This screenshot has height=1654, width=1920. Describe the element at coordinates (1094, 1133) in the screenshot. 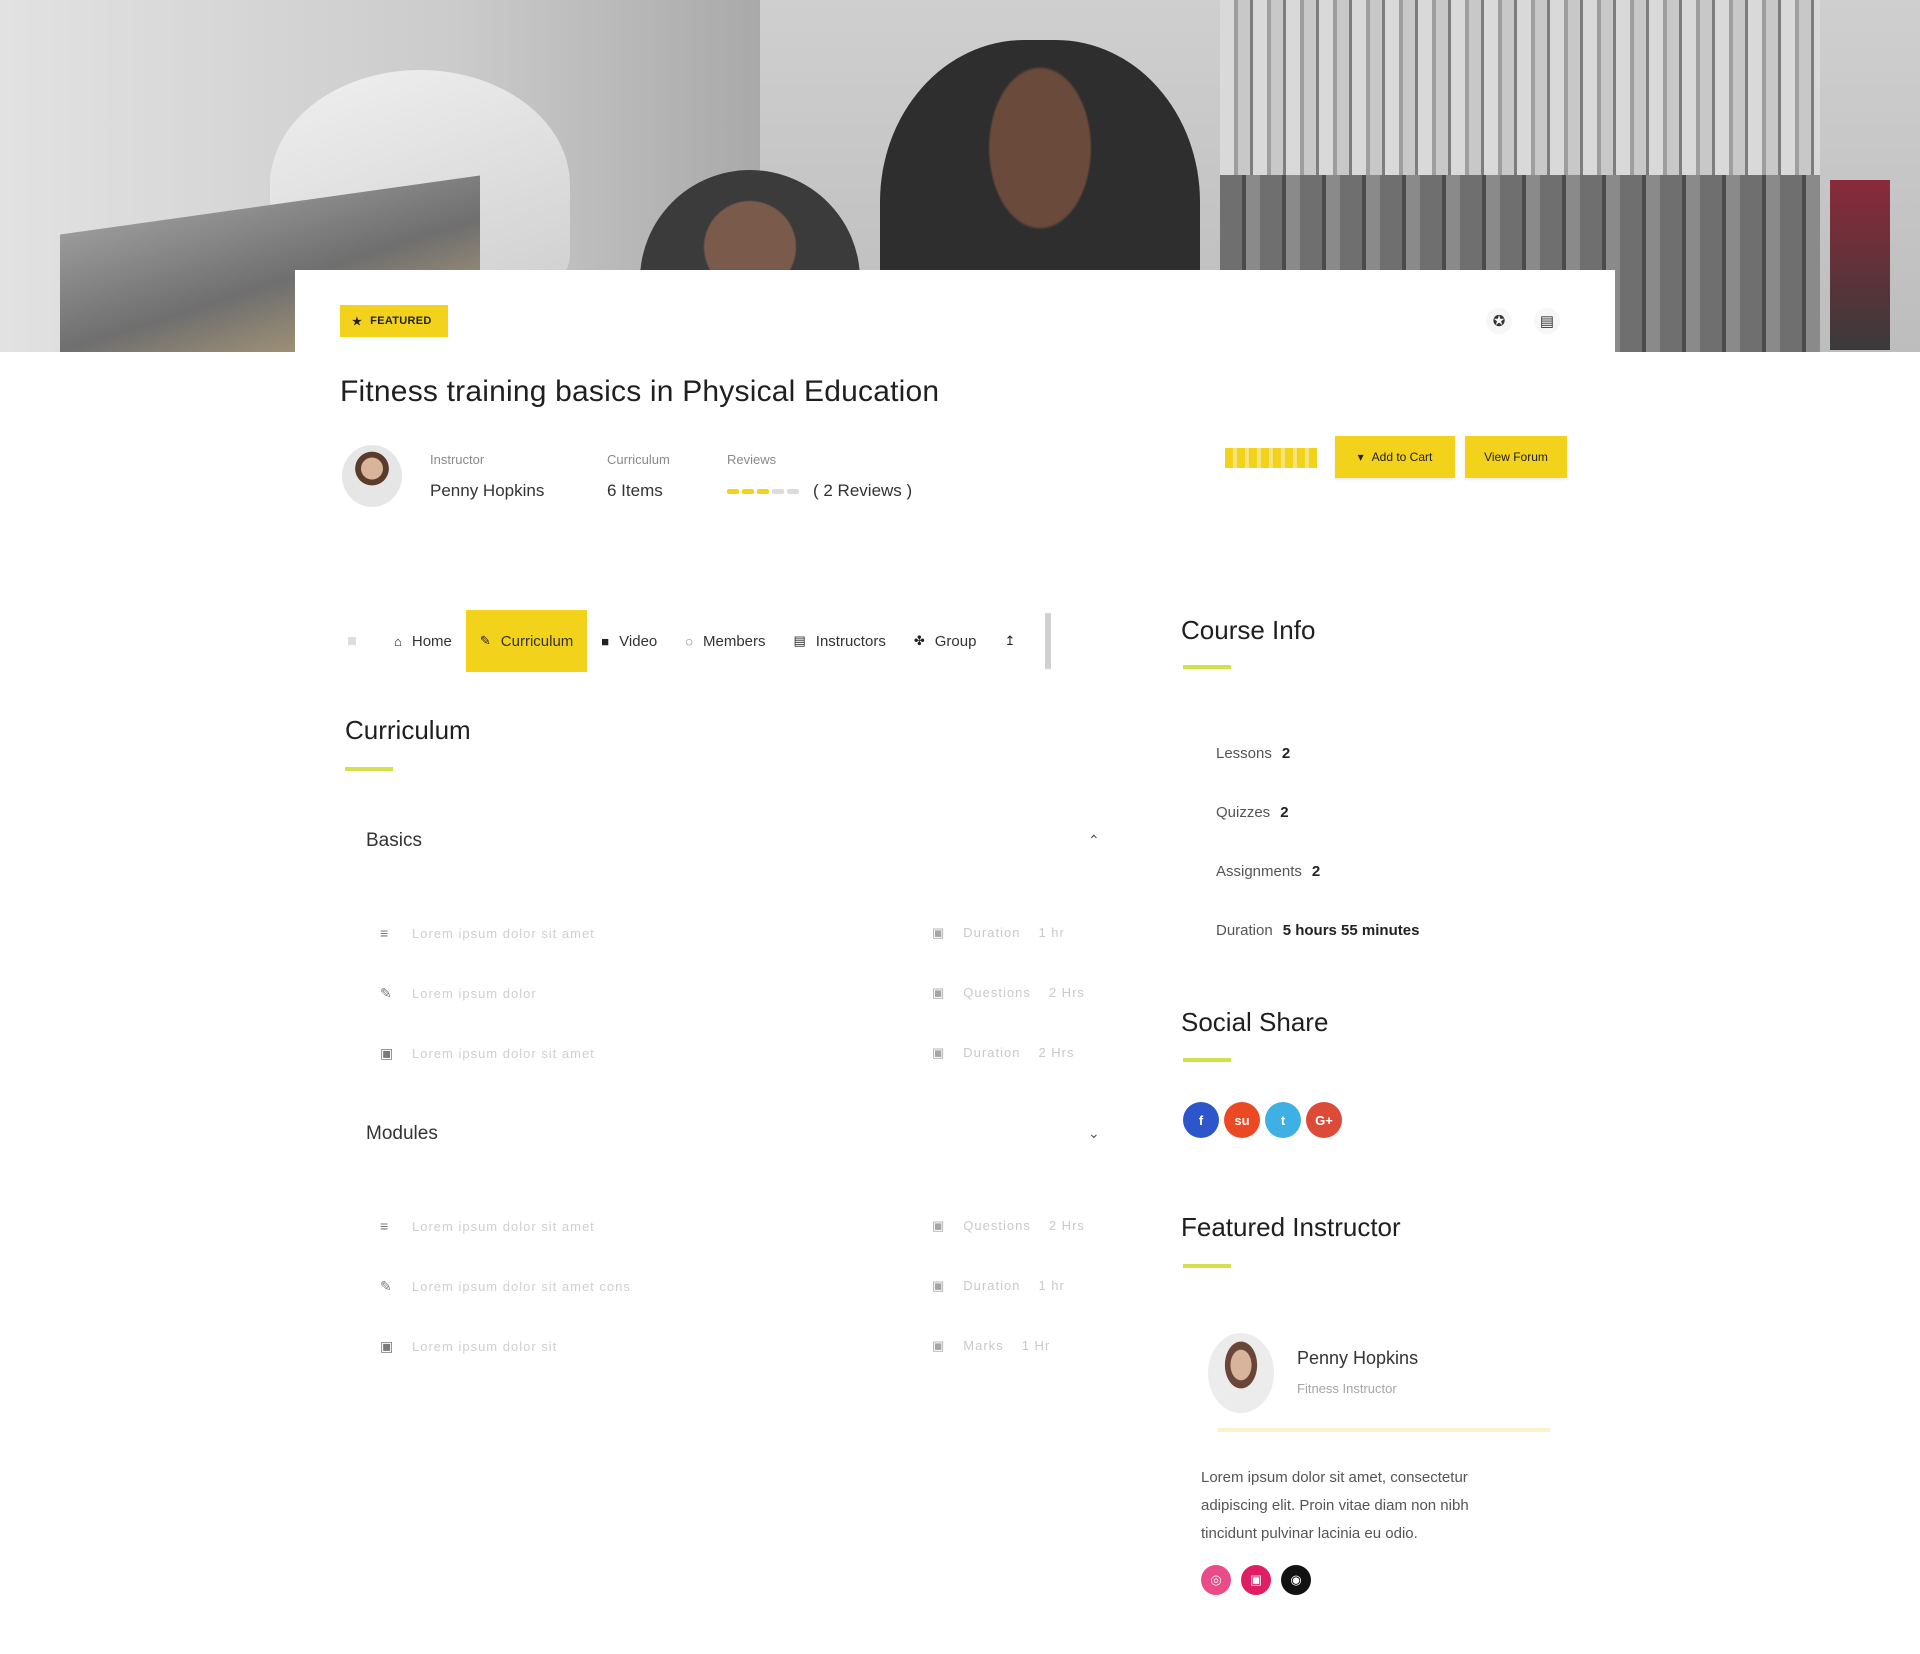

I see `chevron-down-icon: ⌄` at that location.